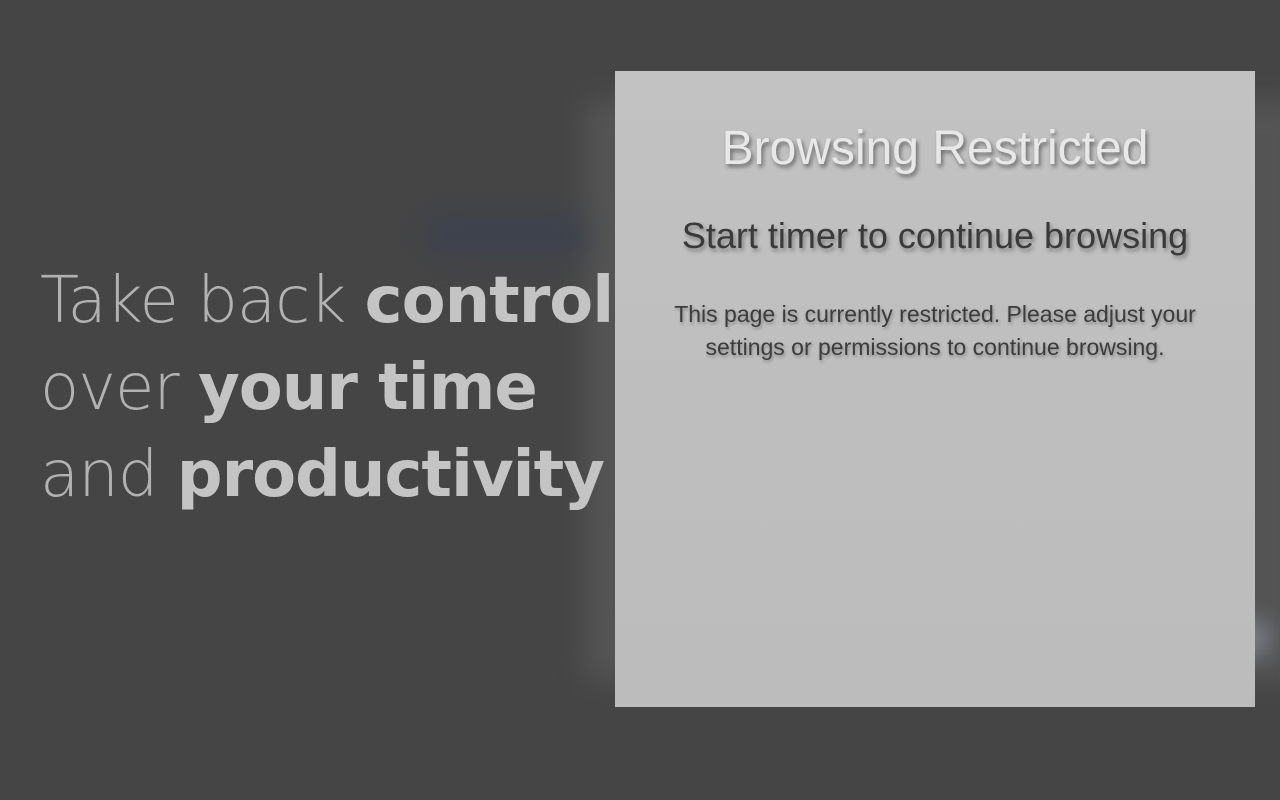 The height and width of the screenshot is (800, 1280). I want to click on tagline-text-bold: your time, so click(368, 388).